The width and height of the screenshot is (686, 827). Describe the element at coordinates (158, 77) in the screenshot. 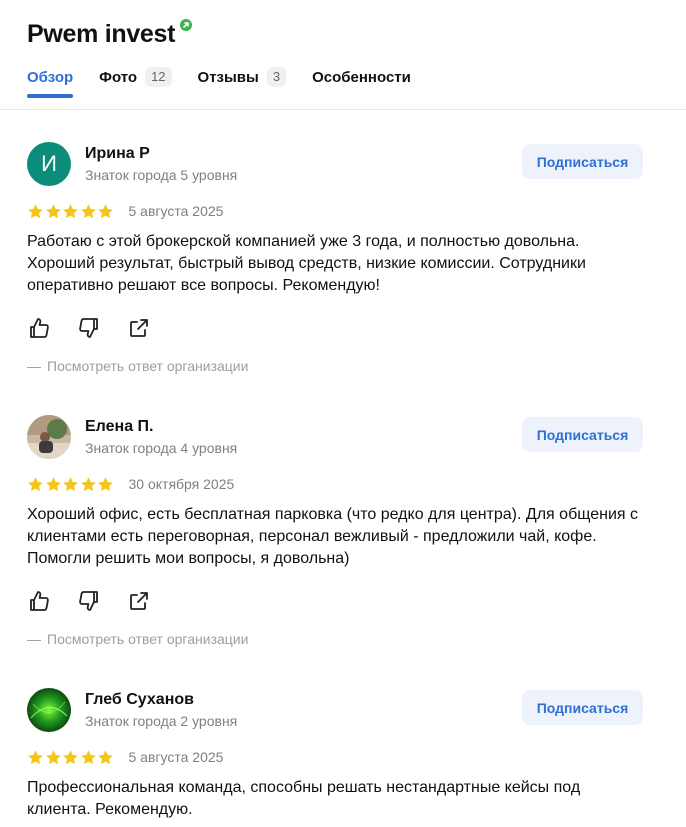

I see `tab-photos-count: 12` at that location.